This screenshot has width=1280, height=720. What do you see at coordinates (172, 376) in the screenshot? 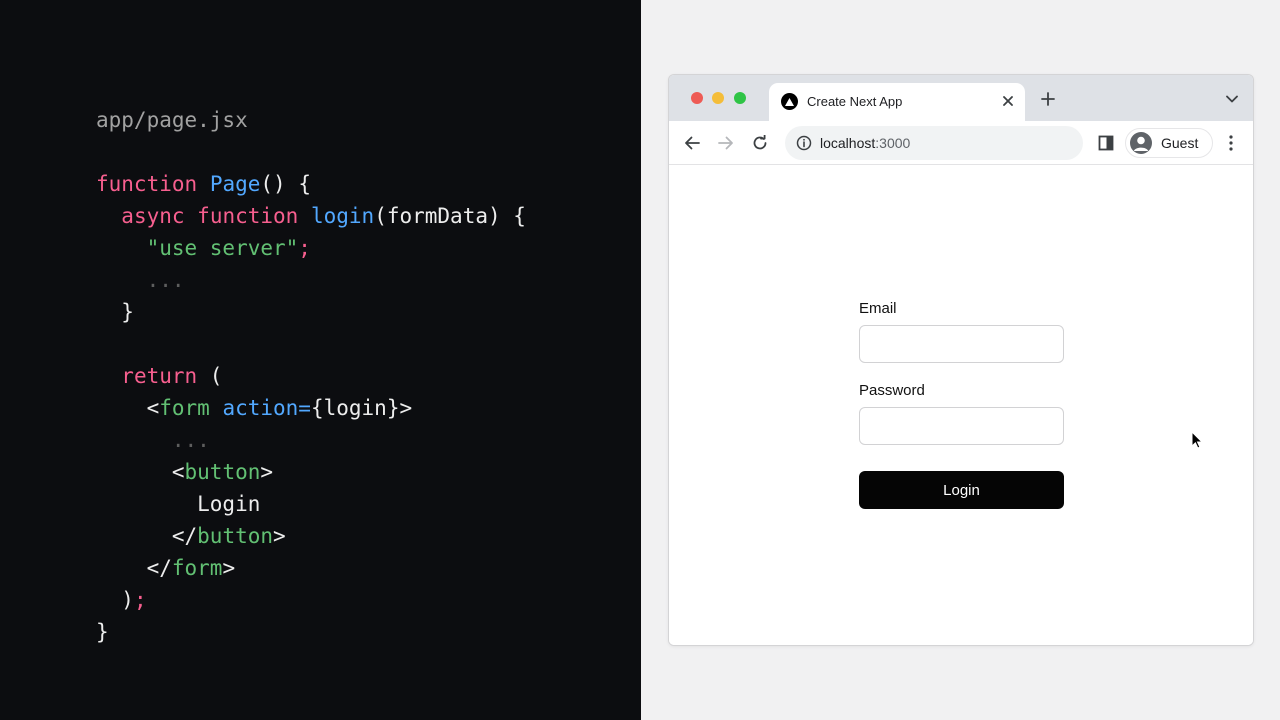
I see `code-line-7: return (` at bounding box center [172, 376].